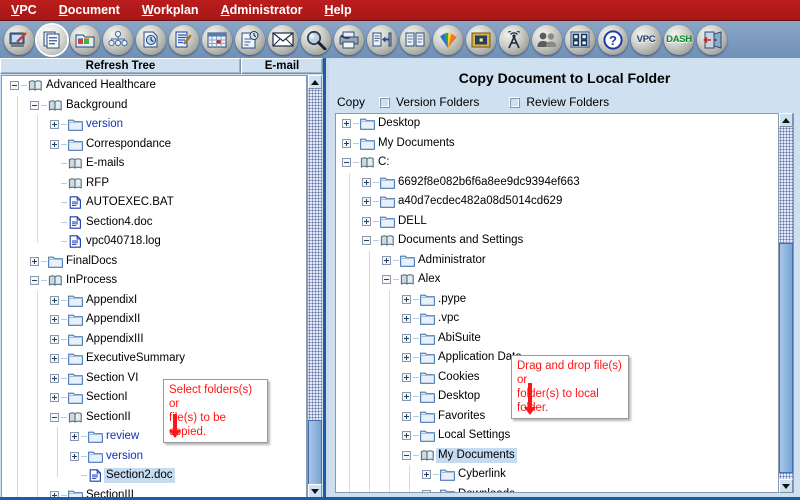  What do you see at coordinates (564, 279) in the screenshot?
I see `tree-row: Alex` at bounding box center [564, 279].